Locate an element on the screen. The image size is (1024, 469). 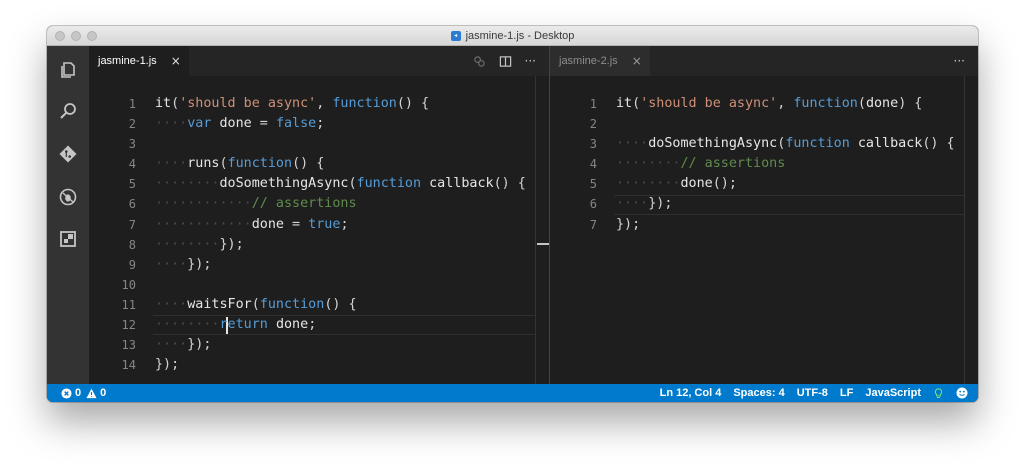
code-text: it('should be async', function() { is located at coordinates (292, 104).